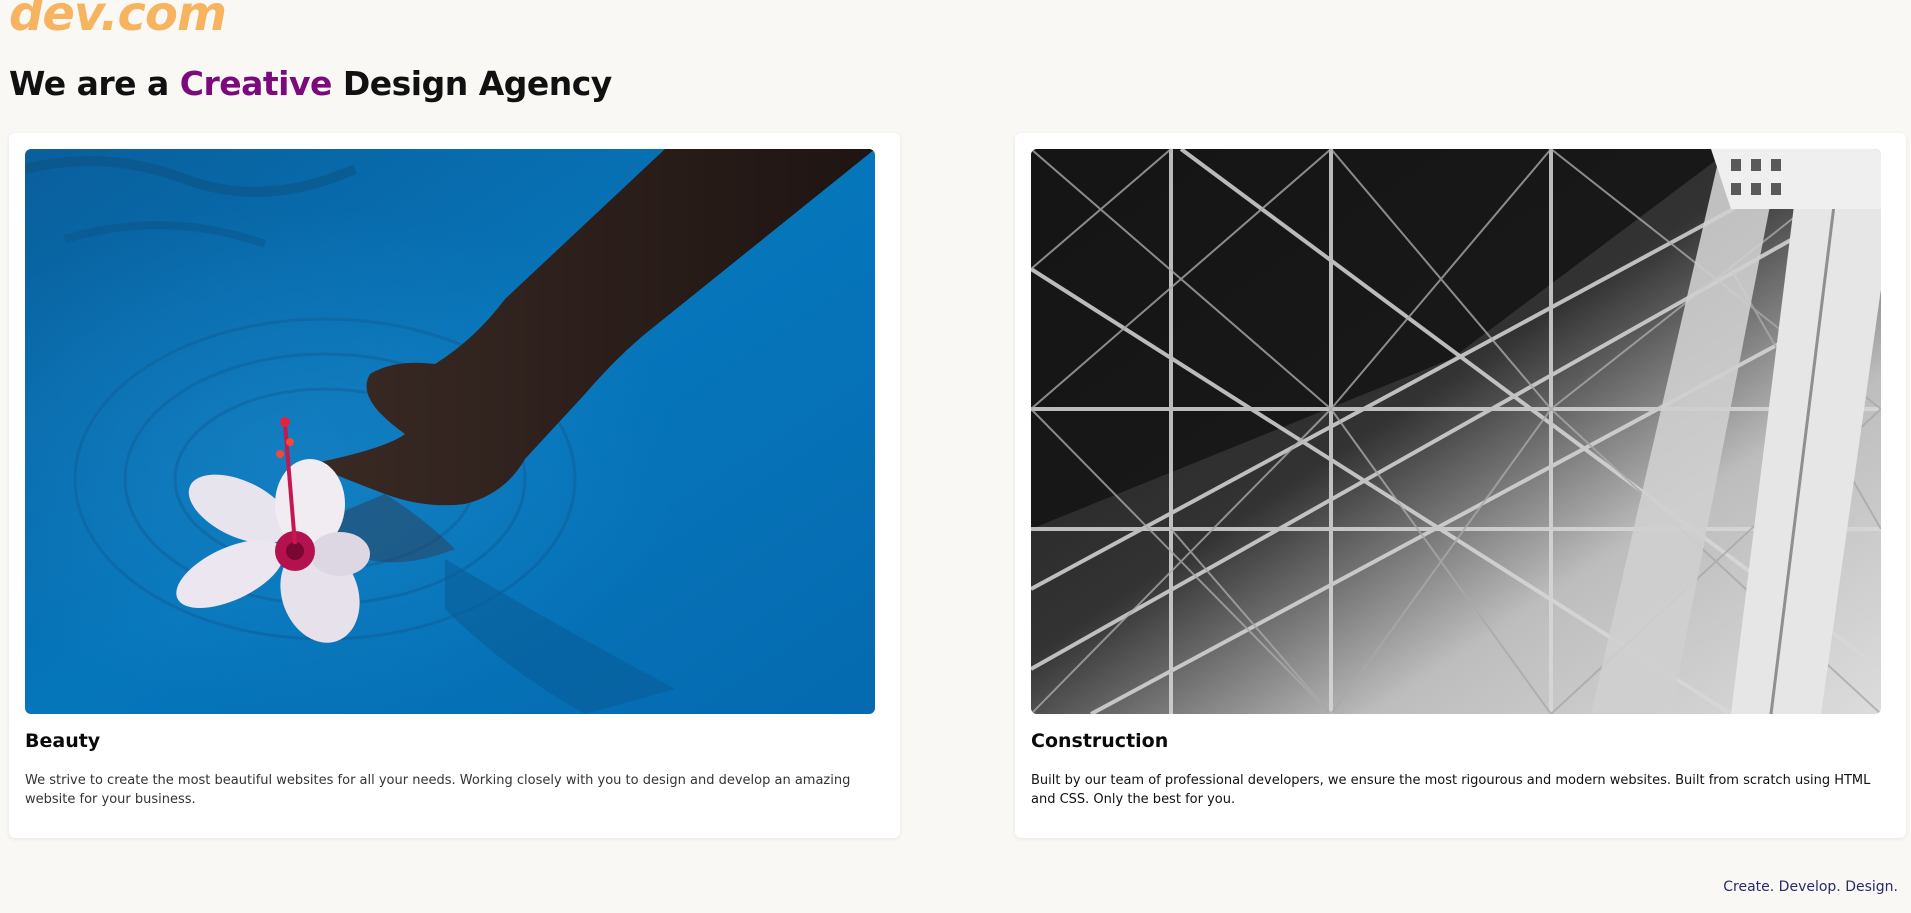  Describe the element at coordinates (471, 83) in the screenshot. I see `headline-suffix: Design Agency` at that location.